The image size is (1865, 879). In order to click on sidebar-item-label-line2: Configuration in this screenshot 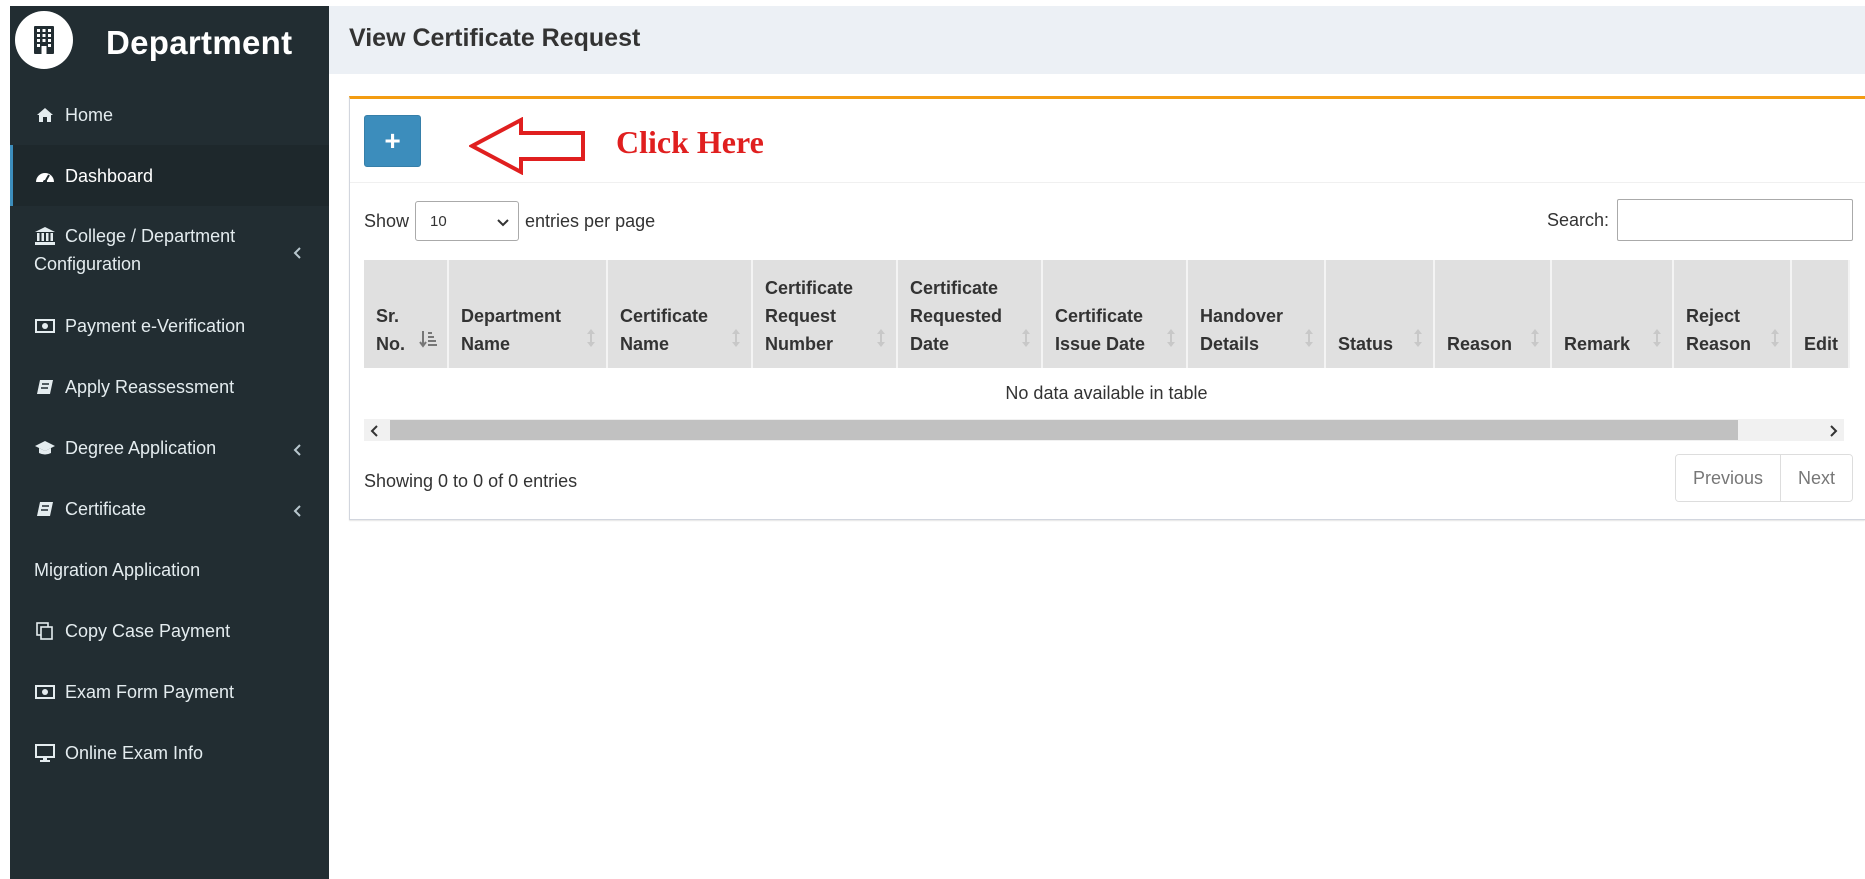, I will do `click(88, 264)`.